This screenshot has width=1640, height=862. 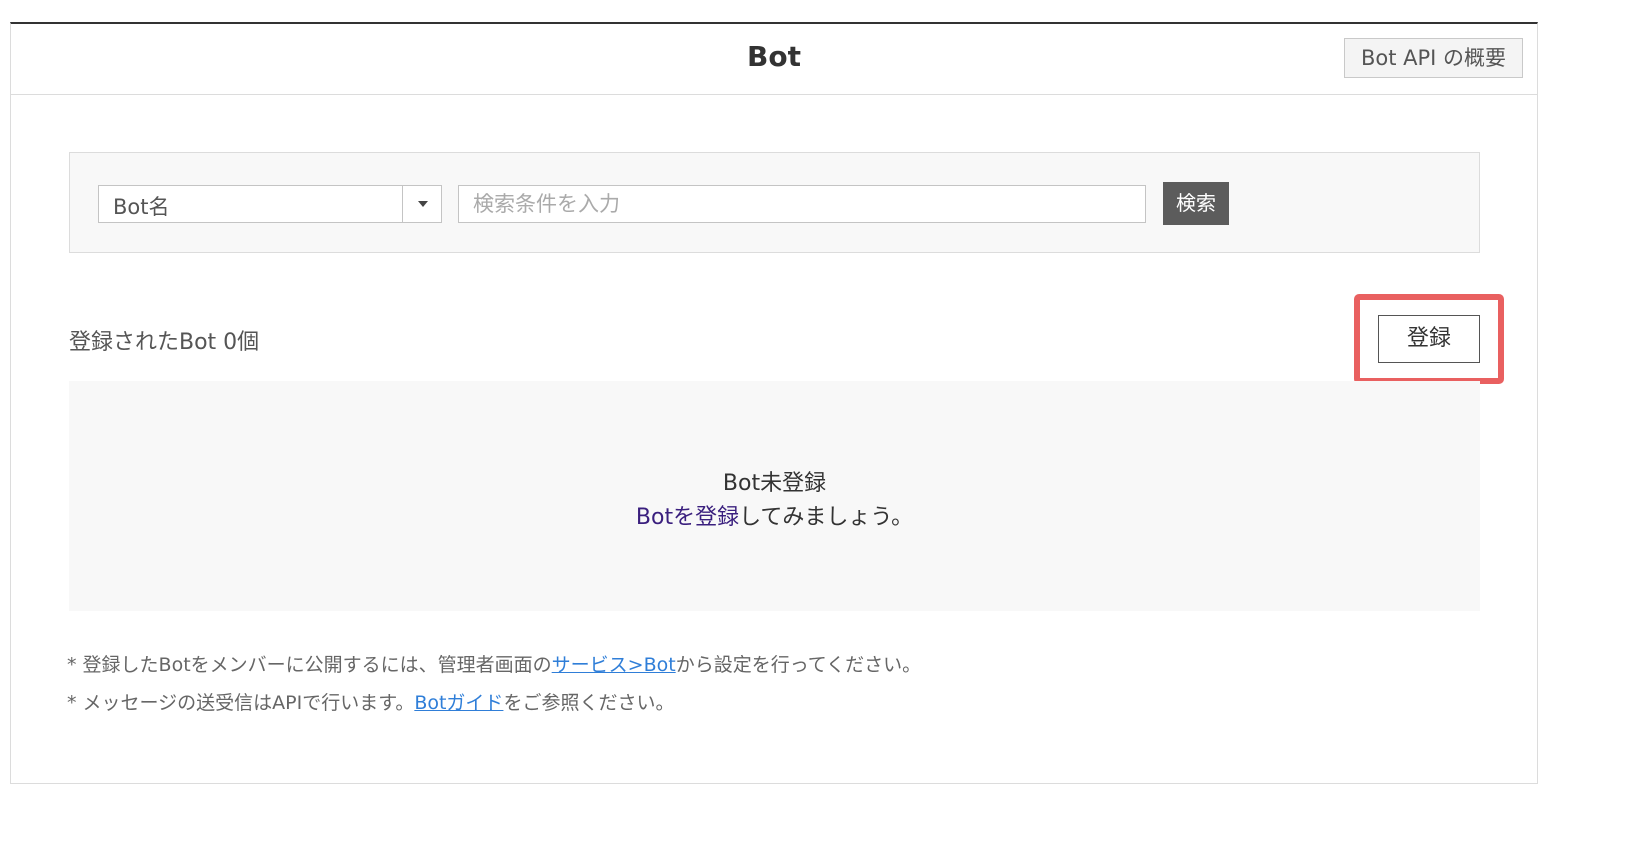 What do you see at coordinates (423, 204) in the screenshot?
I see `chevron-down-icon` at bounding box center [423, 204].